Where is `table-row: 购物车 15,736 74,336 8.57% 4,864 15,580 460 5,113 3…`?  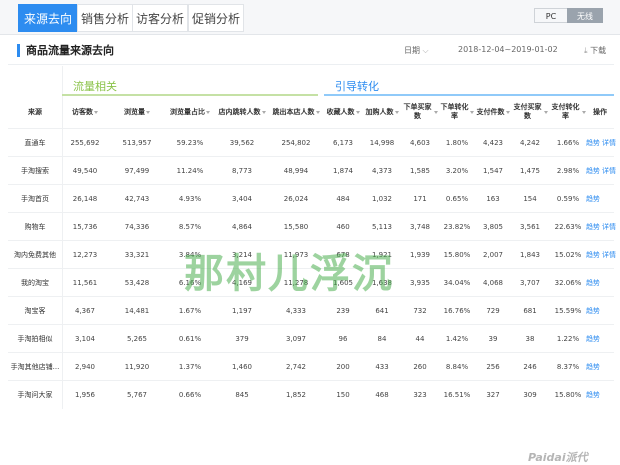
table-row: 购物车 15,736 74,336 8.57% 4,864 15,580 460 5,113 3… is located at coordinates (312, 226).